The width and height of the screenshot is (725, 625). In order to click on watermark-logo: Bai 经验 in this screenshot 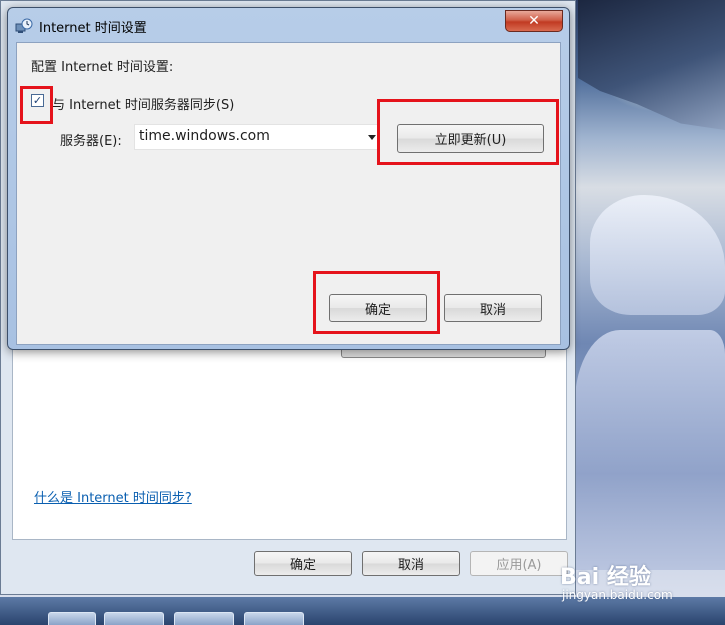, I will do `click(605, 577)`.